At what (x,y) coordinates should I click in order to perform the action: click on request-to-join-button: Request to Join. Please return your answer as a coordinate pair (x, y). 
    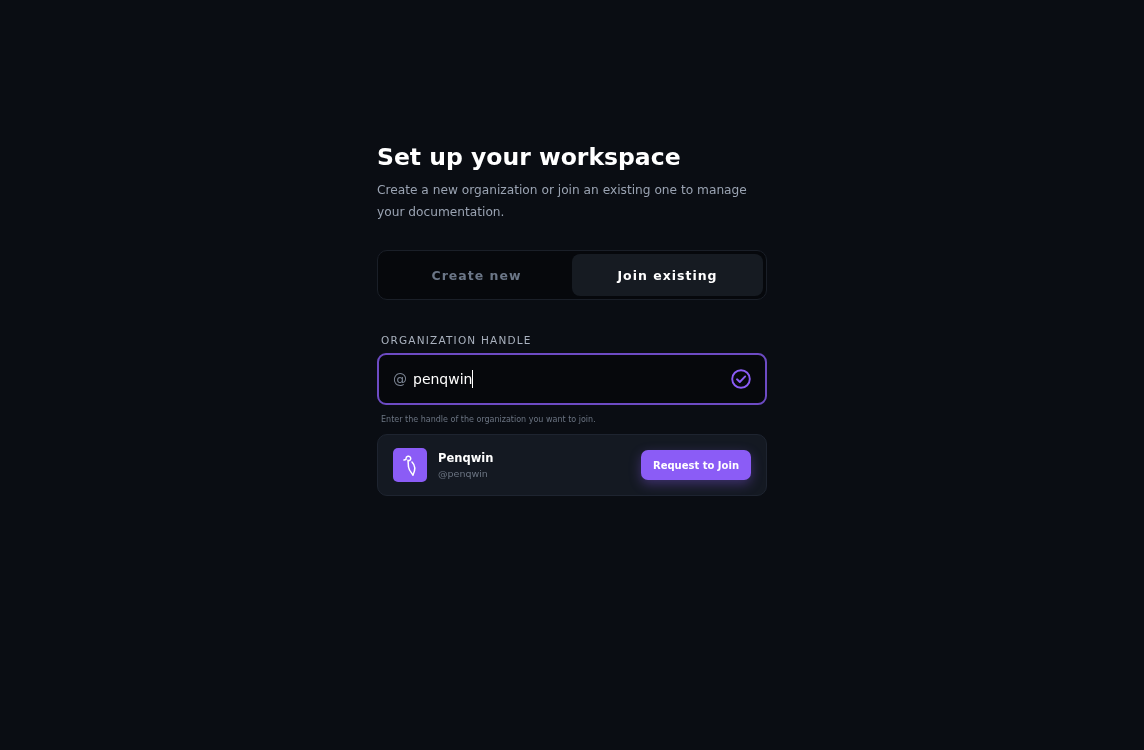
    Looking at the image, I should click on (695, 465).